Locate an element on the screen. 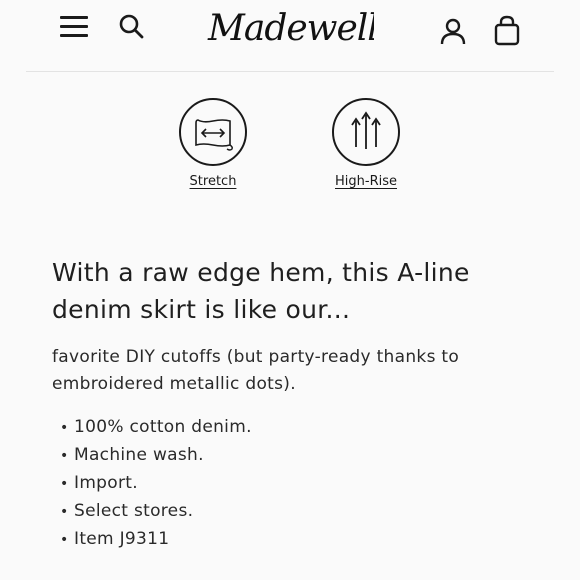 The image size is (580, 580). list-item: • Item J9311 is located at coordinates (280, 540).